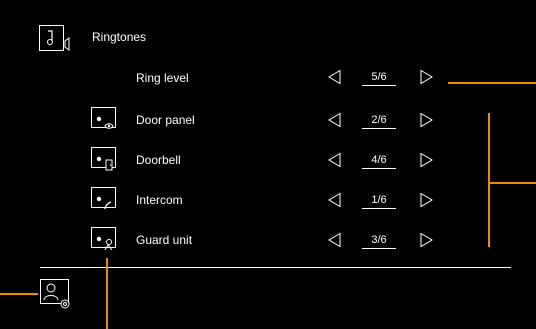  Describe the element at coordinates (379, 201) in the screenshot. I see `item-value: 1/6` at that location.